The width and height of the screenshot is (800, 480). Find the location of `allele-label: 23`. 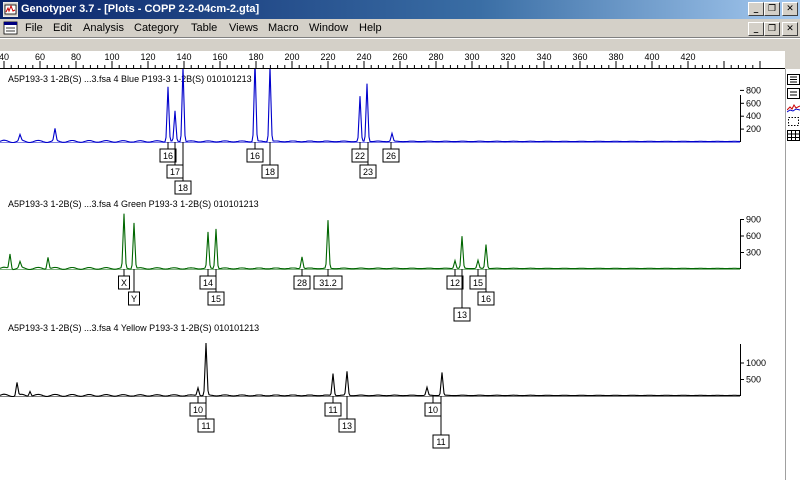

allele-label: 23 is located at coordinates (368, 172).